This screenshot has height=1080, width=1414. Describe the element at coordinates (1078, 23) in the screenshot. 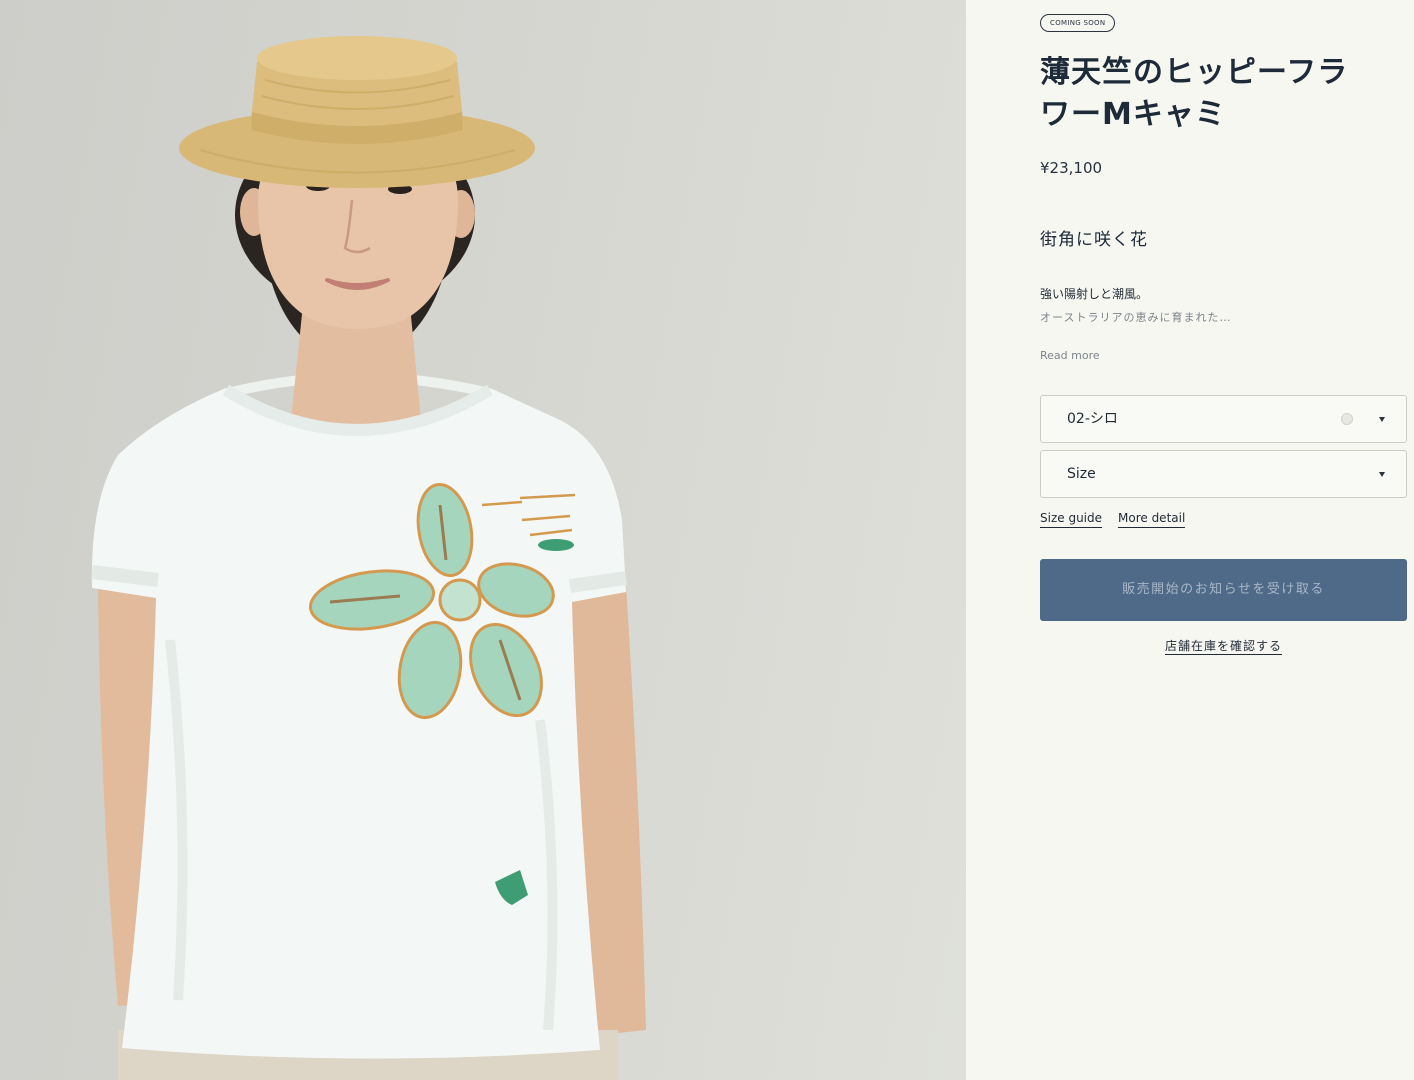

I see `status-badge: COMING SOON` at that location.